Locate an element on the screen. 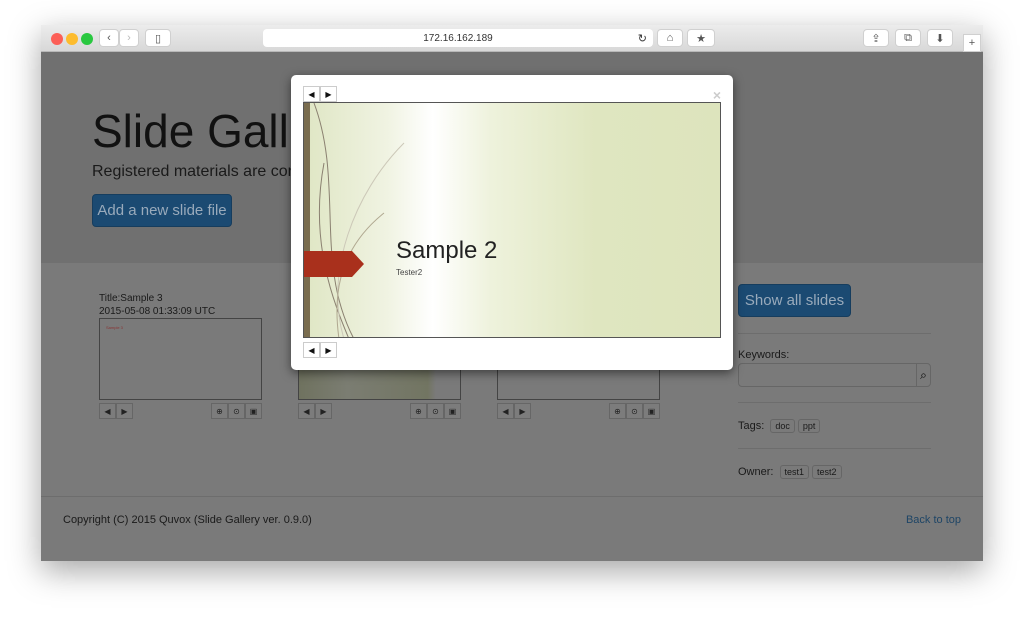  thumb-text: Sample 3 is located at coordinates (114, 327).